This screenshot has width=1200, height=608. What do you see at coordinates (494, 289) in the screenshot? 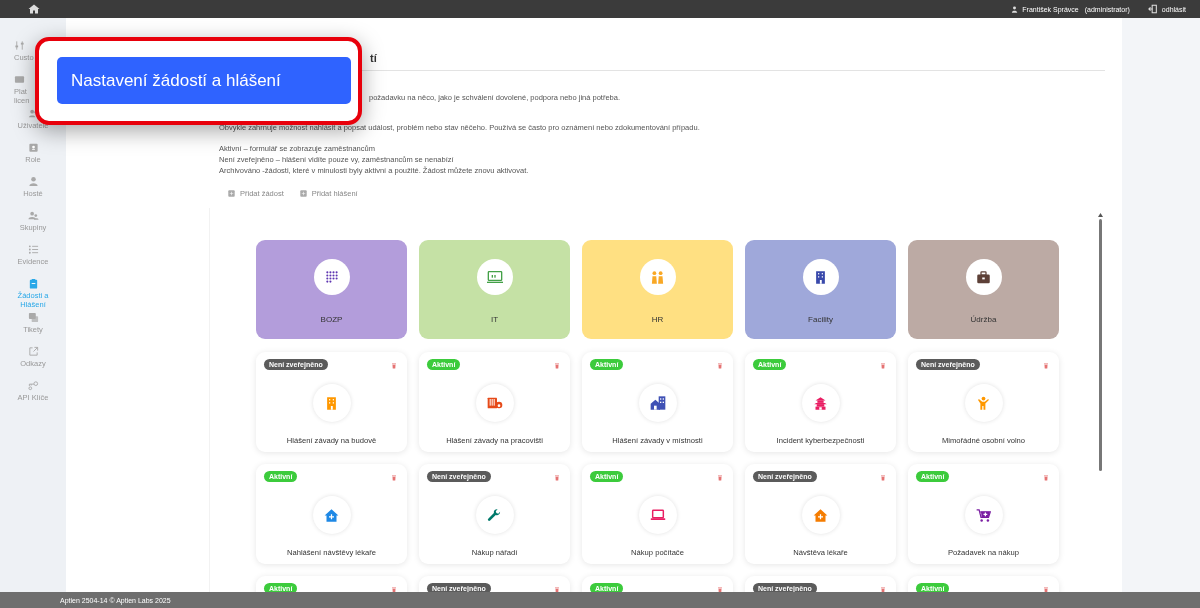
I see `category-tile: IT` at bounding box center [494, 289].